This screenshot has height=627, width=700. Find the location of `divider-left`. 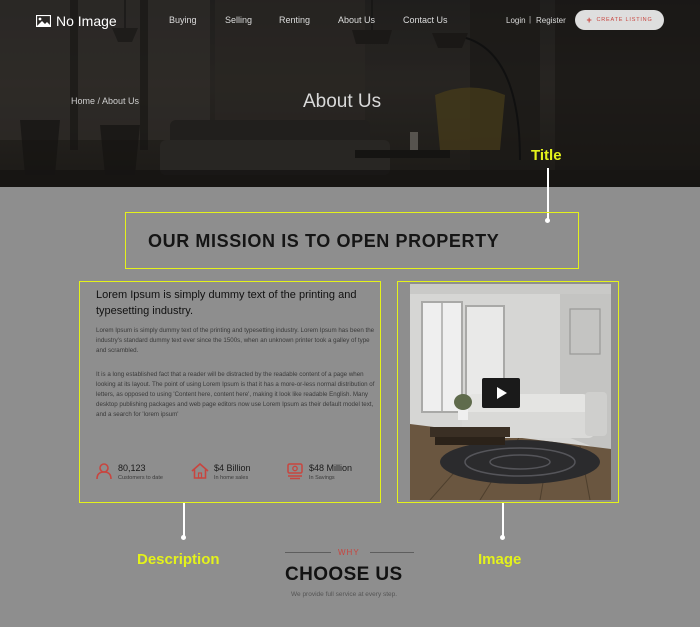

divider-left is located at coordinates (308, 552).